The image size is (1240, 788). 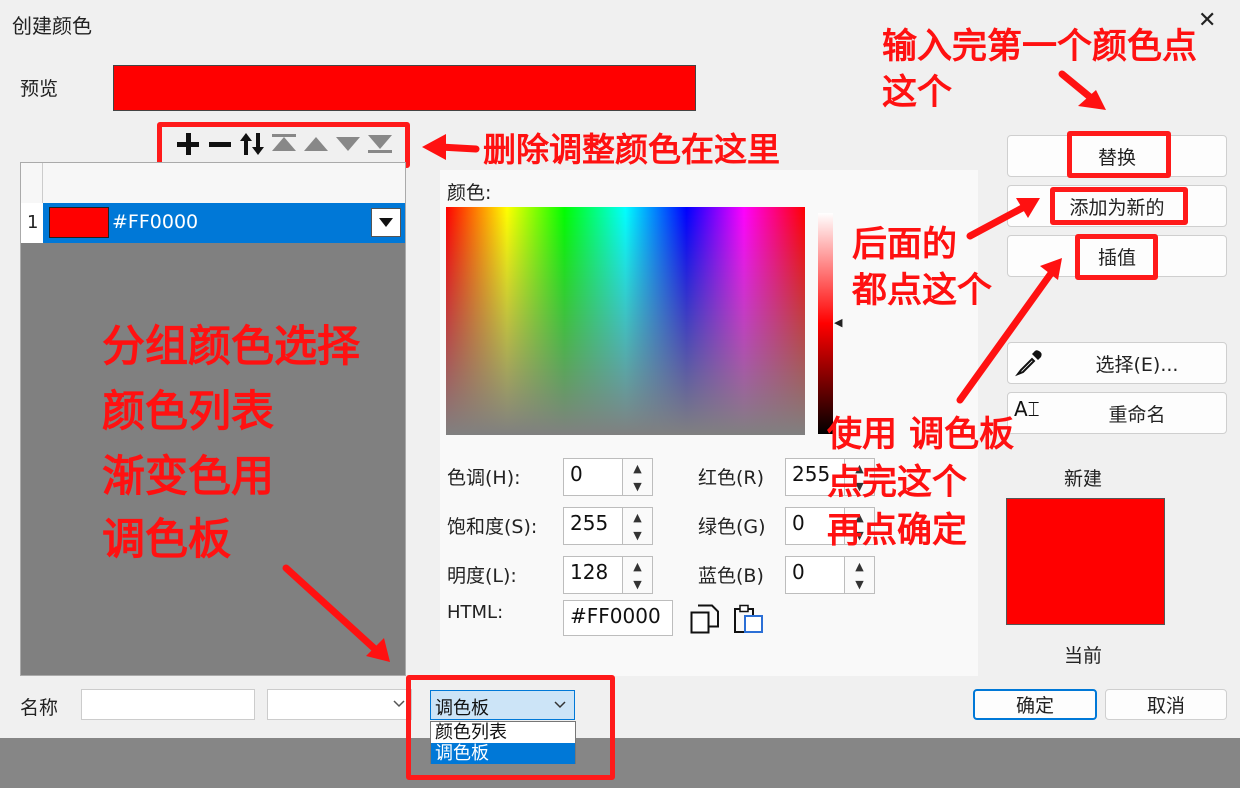 What do you see at coordinates (631, 149) in the screenshot?
I see `annotation-toolbar: 删除调整颜色在这里` at bounding box center [631, 149].